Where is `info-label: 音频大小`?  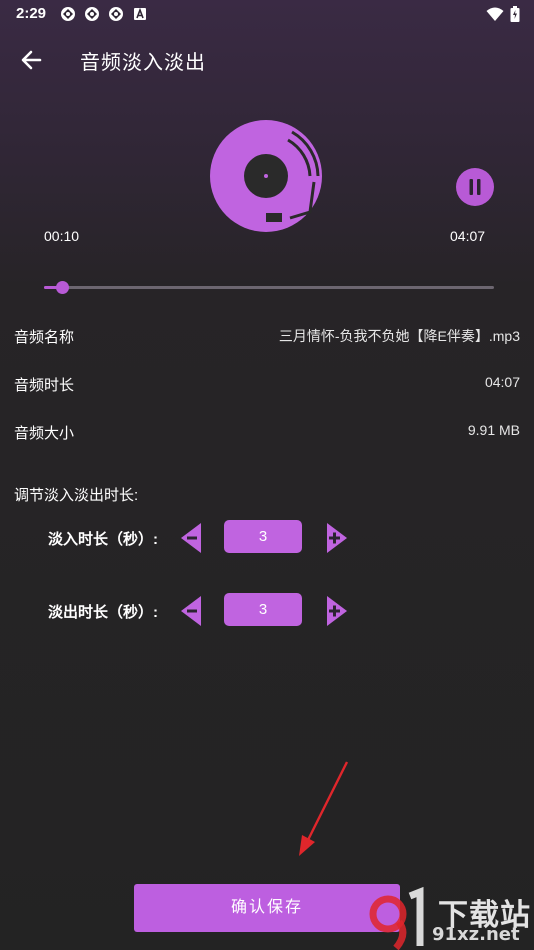
info-label: 音频大小 is located at coordinates (44, 433).